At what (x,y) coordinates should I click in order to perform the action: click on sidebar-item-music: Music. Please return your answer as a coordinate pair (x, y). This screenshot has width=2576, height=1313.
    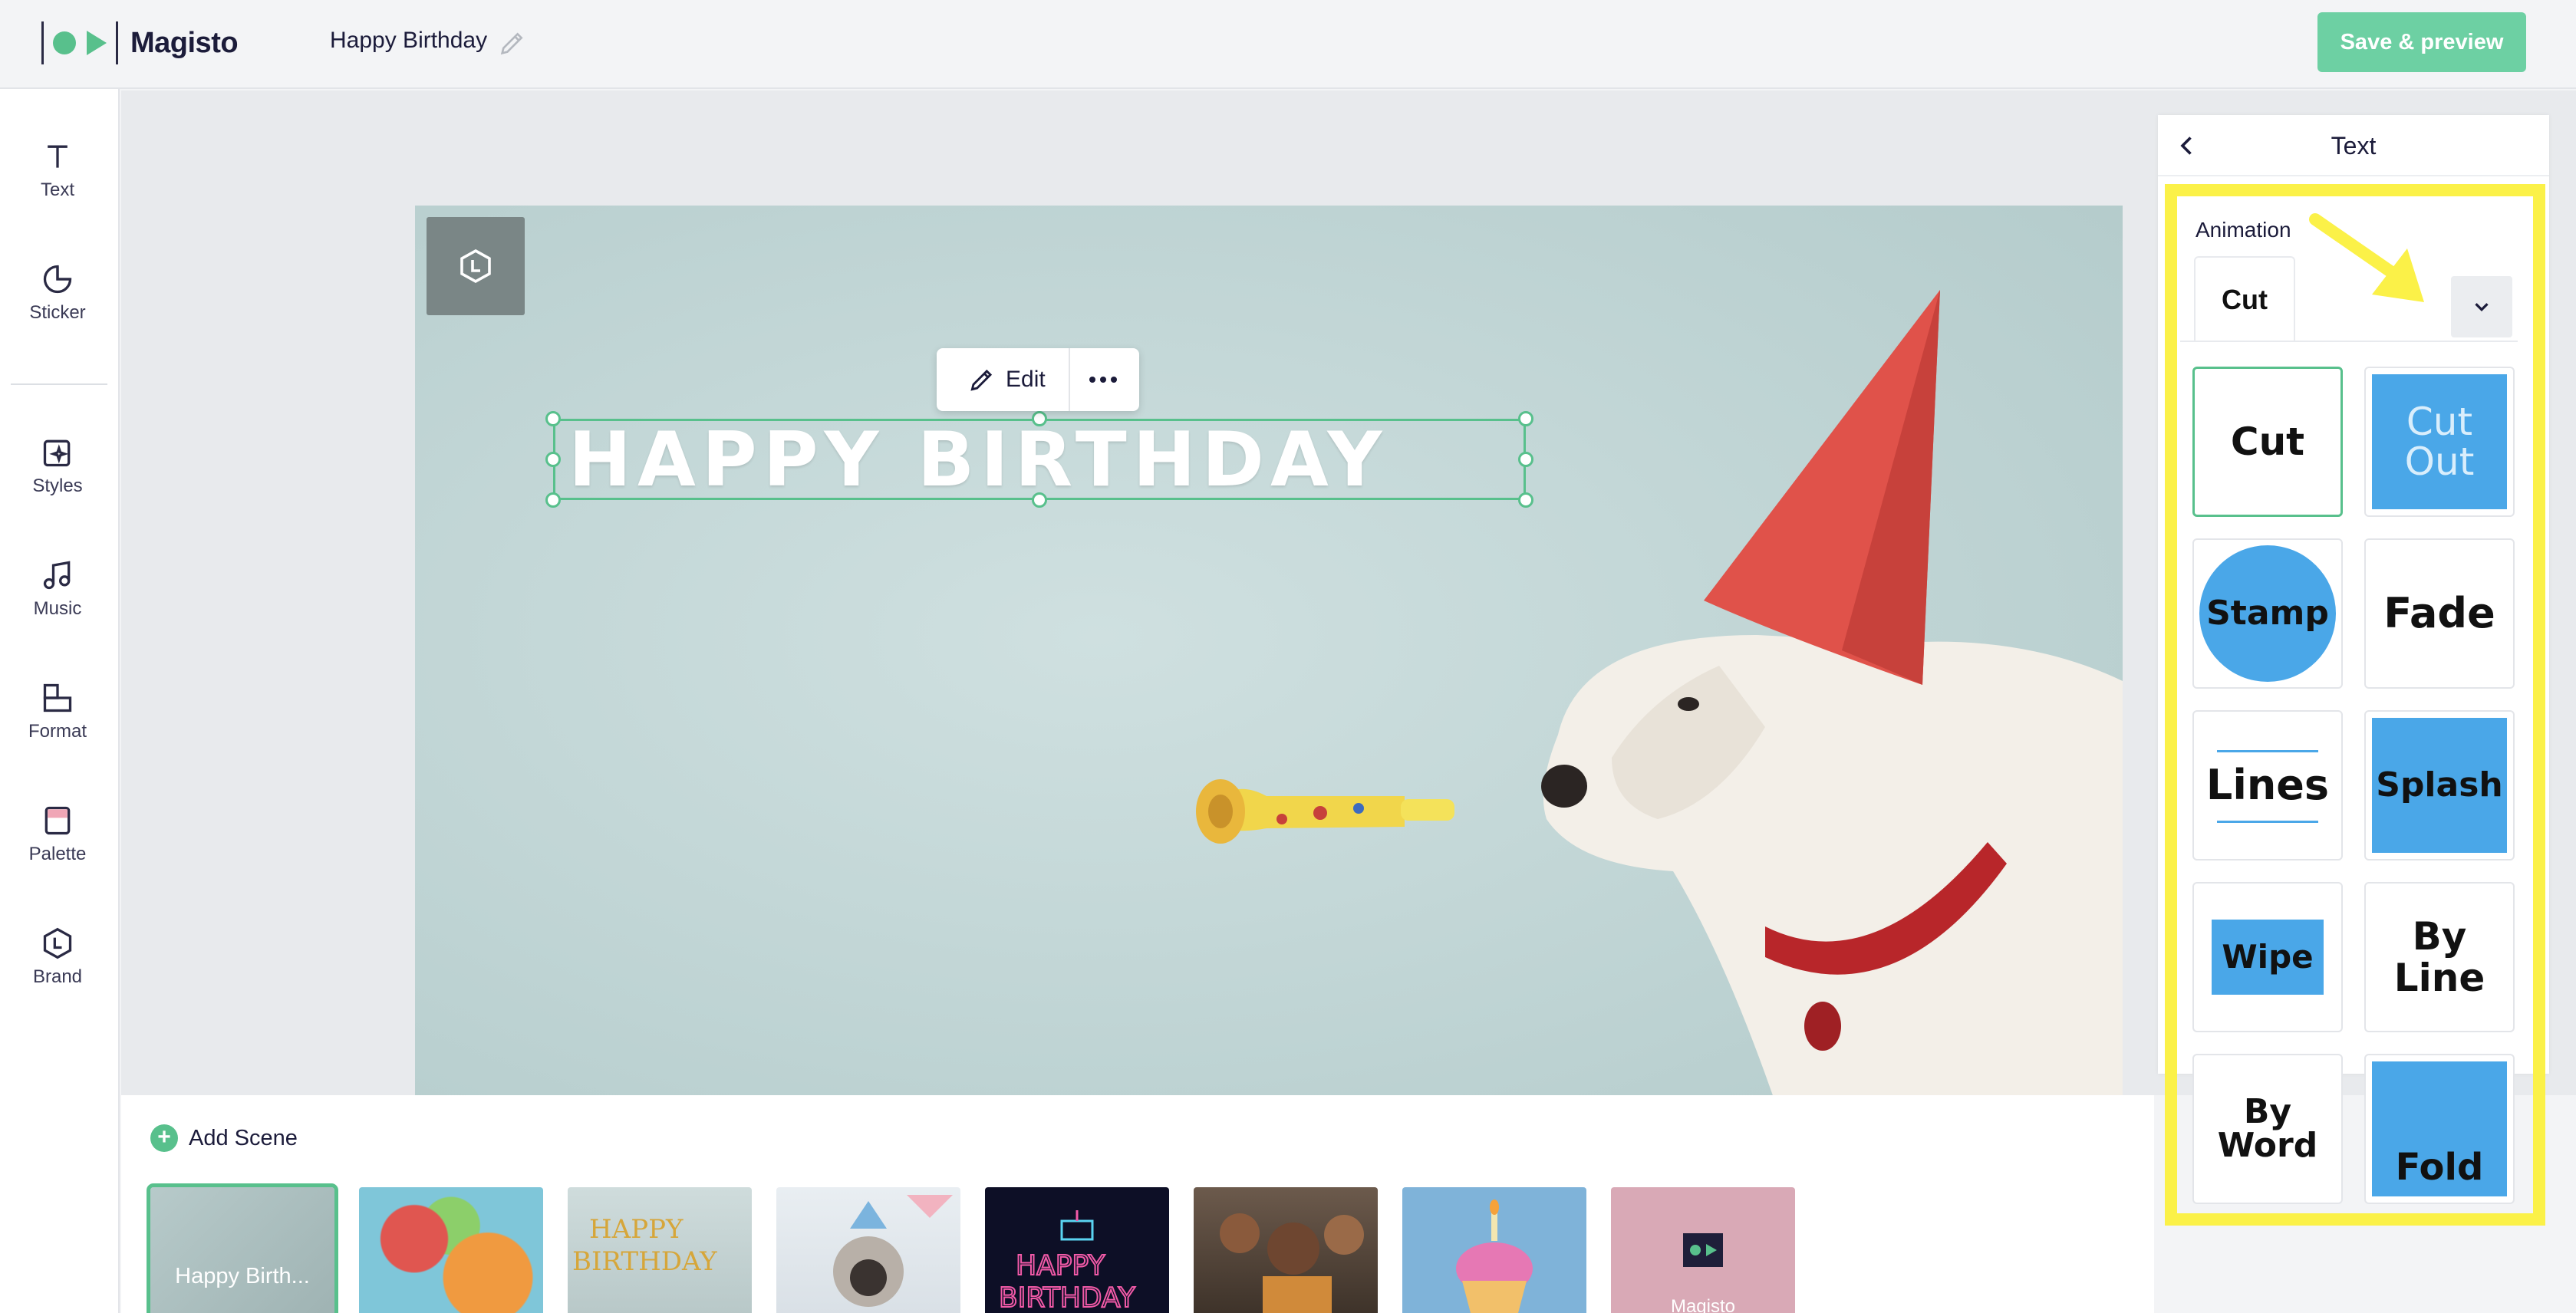
    Looking at the image, I should click on (57, 604).